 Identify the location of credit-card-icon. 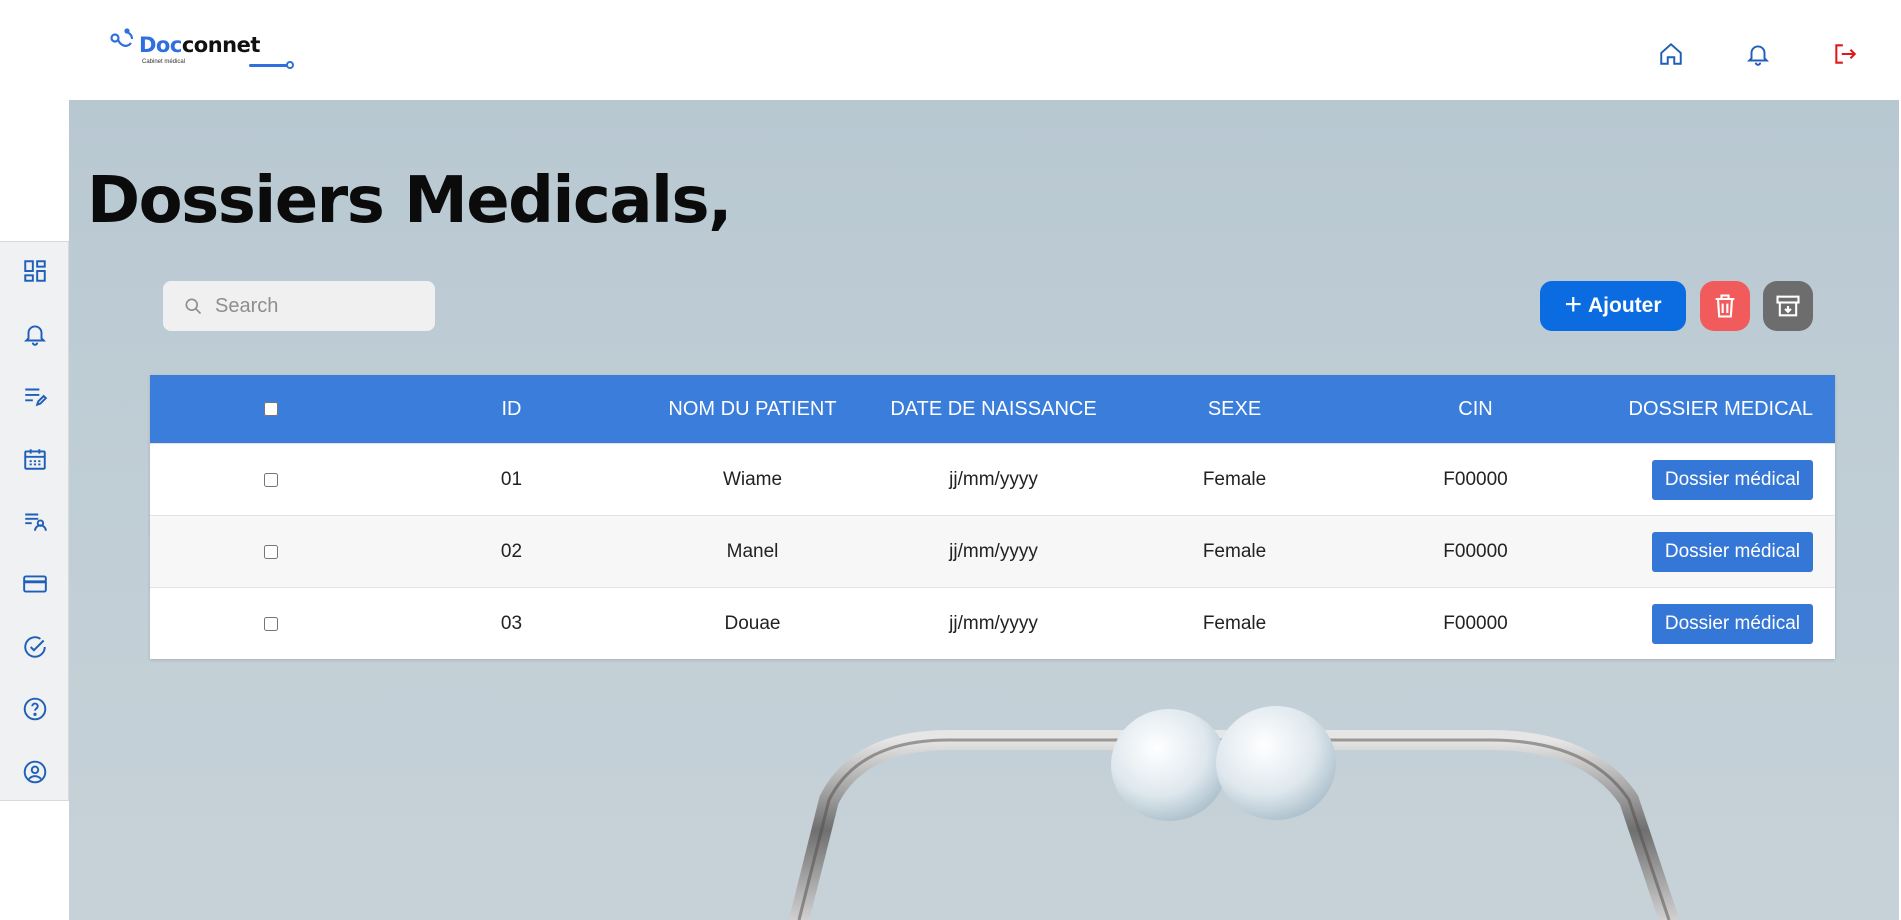
(35, 584).